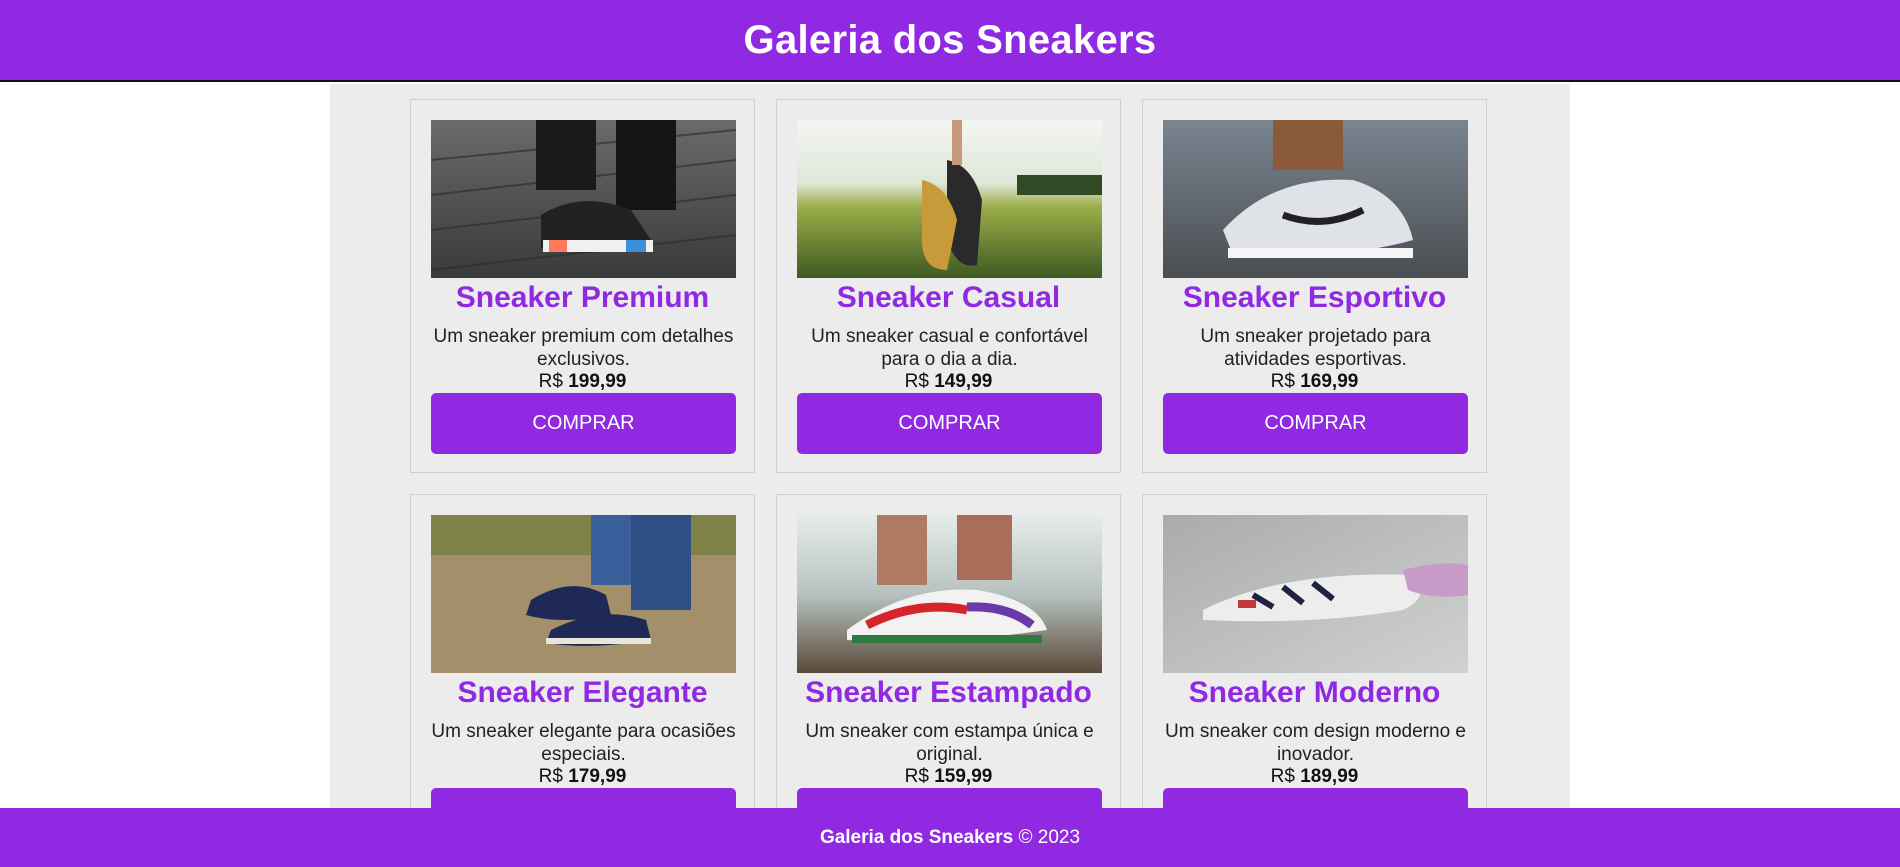 The image size is (1900, 867). What do you see at coordinates (1329, 381) in the screenshot?
I see `price-value: 169,99` at bounding box center [1329, 381].